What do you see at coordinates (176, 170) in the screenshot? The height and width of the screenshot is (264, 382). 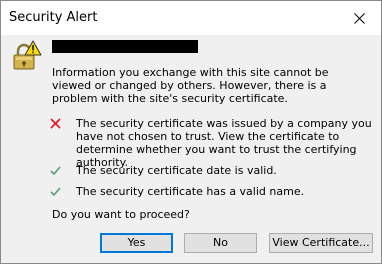 I see `check-item-text: The security certificate date is valid.` at bounding box center [176, 170].